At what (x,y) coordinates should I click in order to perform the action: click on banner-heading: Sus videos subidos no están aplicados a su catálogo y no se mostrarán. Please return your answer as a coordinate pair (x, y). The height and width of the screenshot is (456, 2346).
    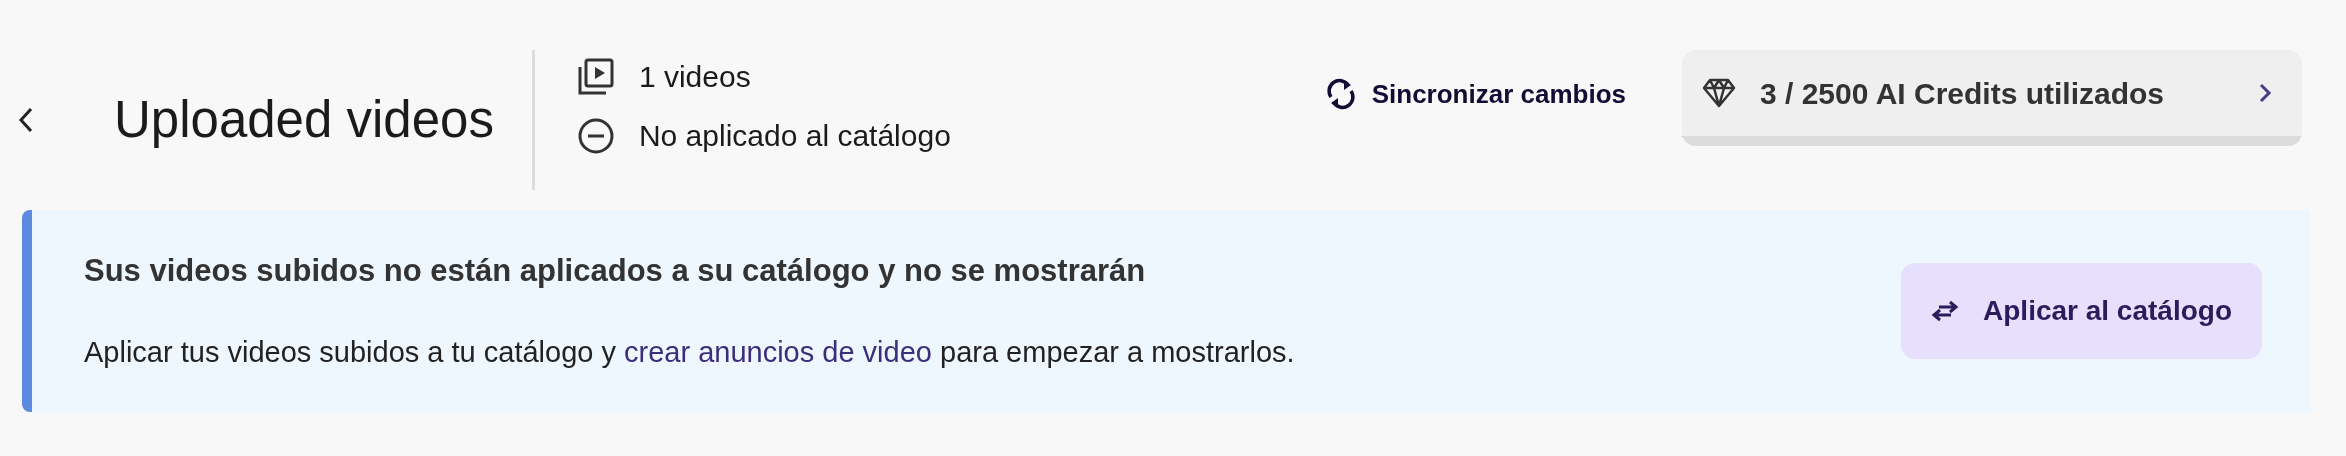
    Looking at the image, I should click on (615, 271).